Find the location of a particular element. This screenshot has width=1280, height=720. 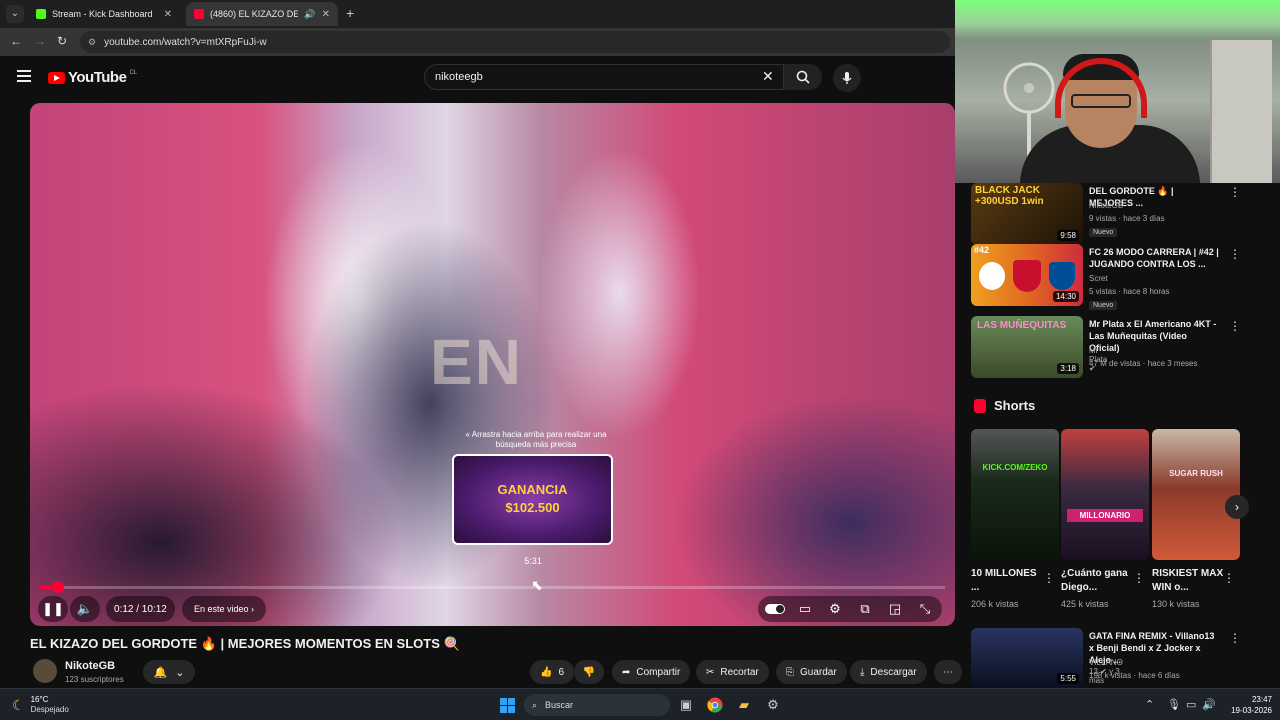

dislike-button: 👎 is located at coordinates (589, 672).